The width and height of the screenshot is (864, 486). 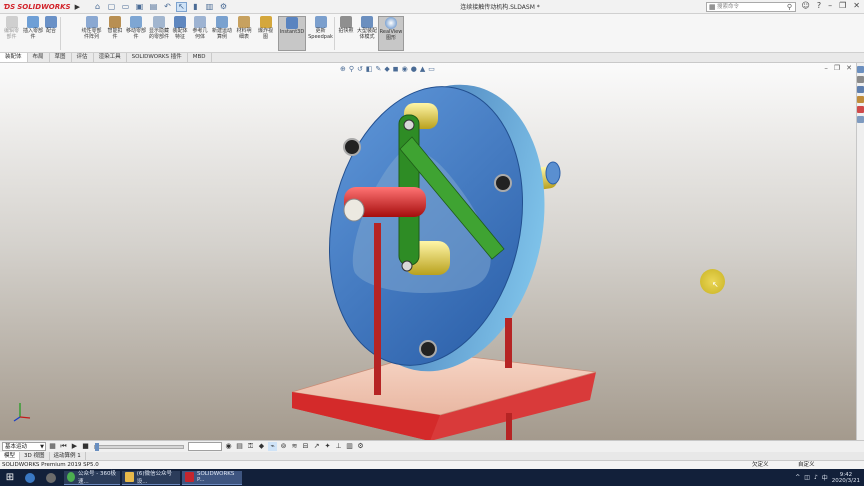 I want to click on view-palette-icon, so click(x=860, y=99).